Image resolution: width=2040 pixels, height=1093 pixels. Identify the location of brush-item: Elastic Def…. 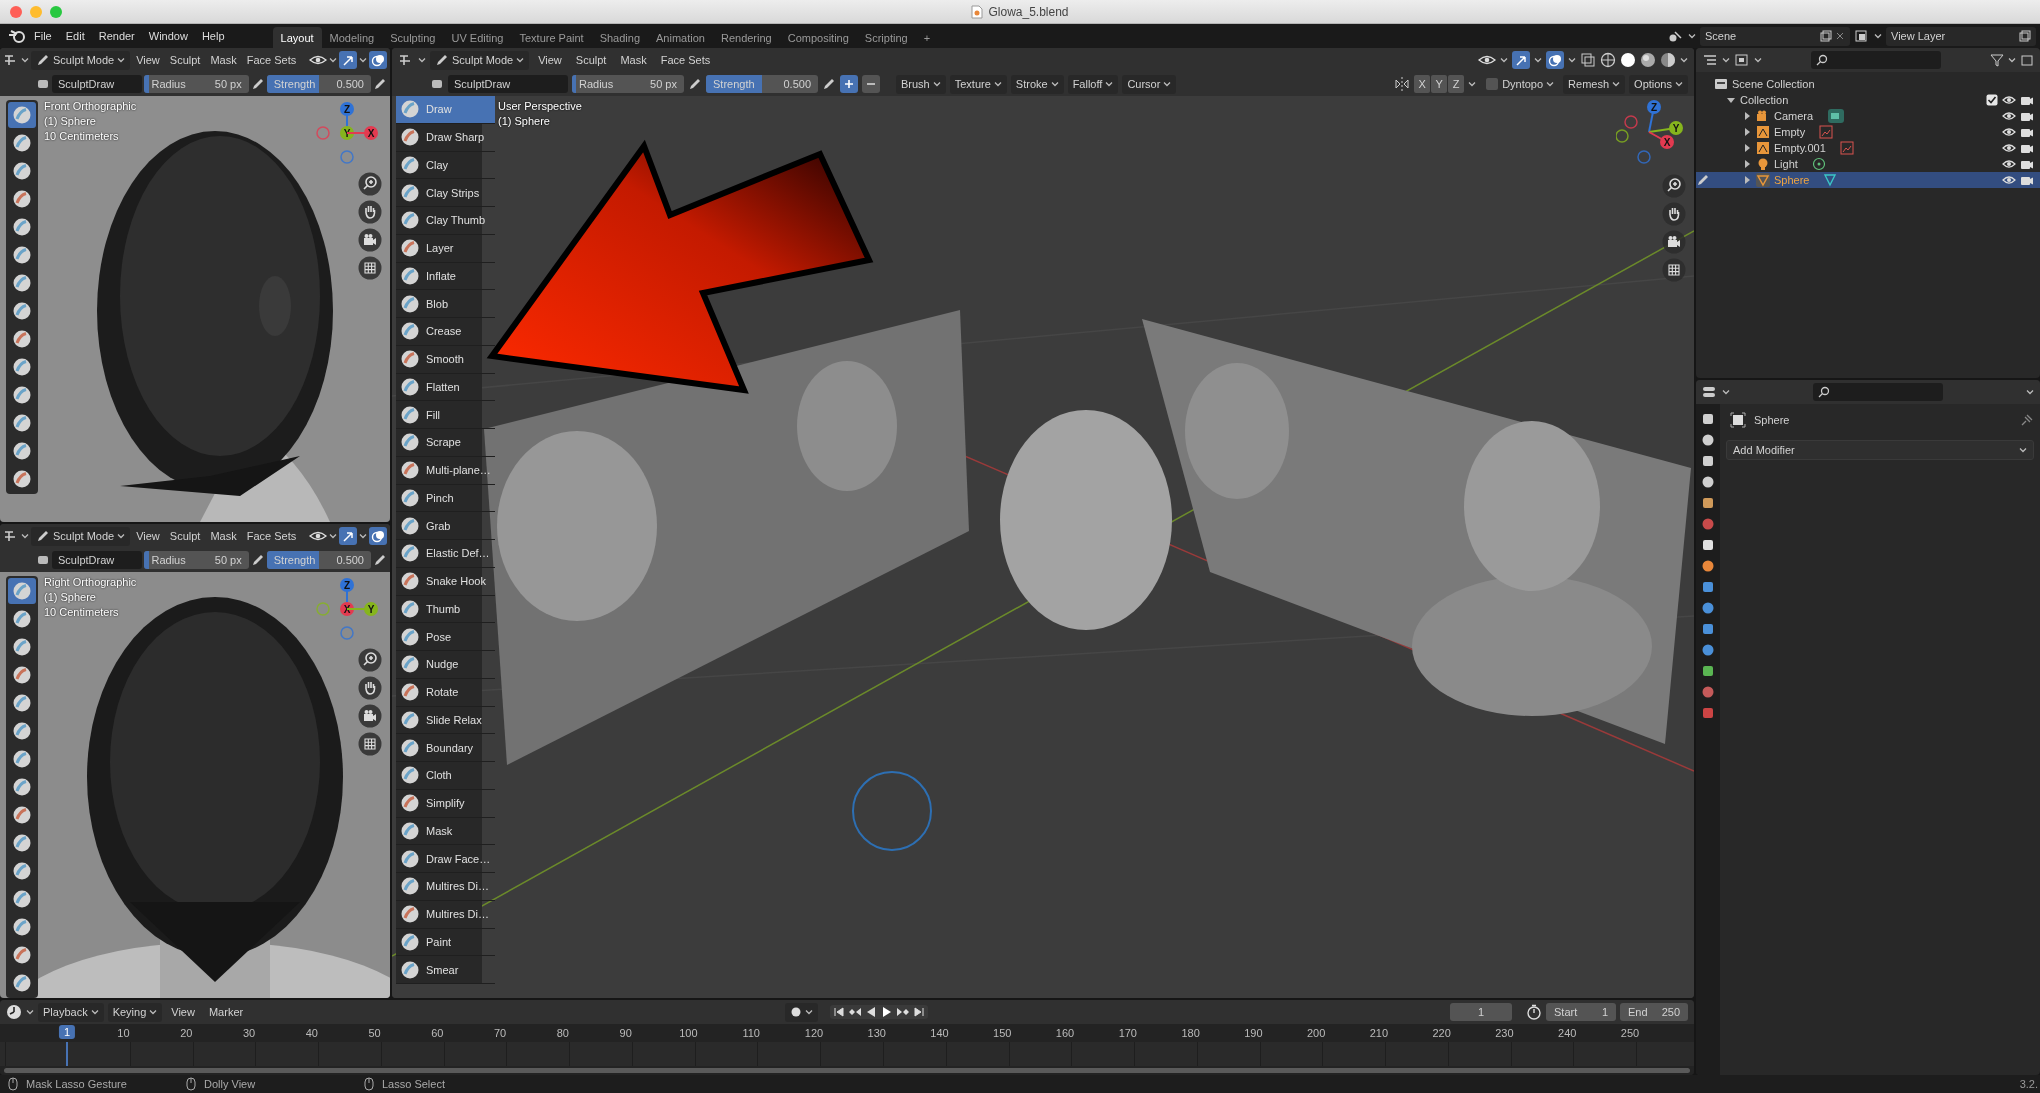
(445, 554).